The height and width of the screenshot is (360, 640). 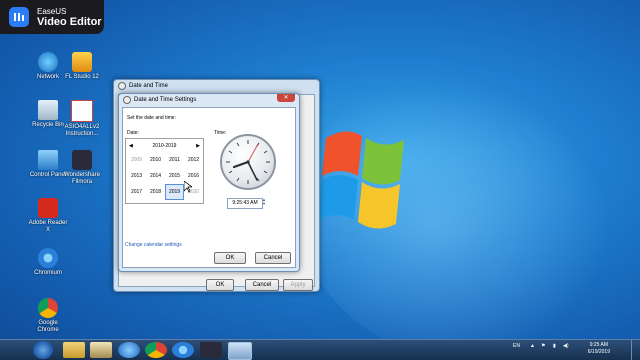 I want to click on year-cell: 2010, so click(x=155, y=160).